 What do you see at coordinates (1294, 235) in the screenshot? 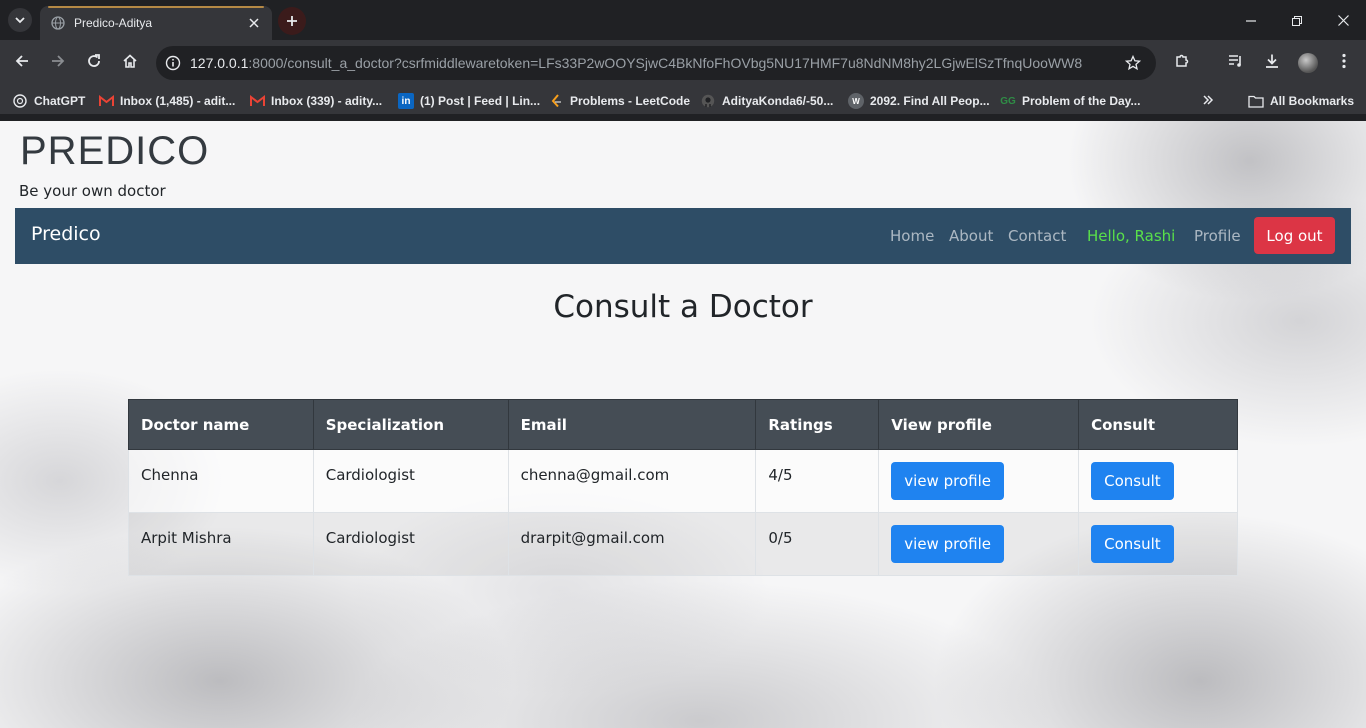
I see `logout-button: Log out` at bounding box center [1294, 235].